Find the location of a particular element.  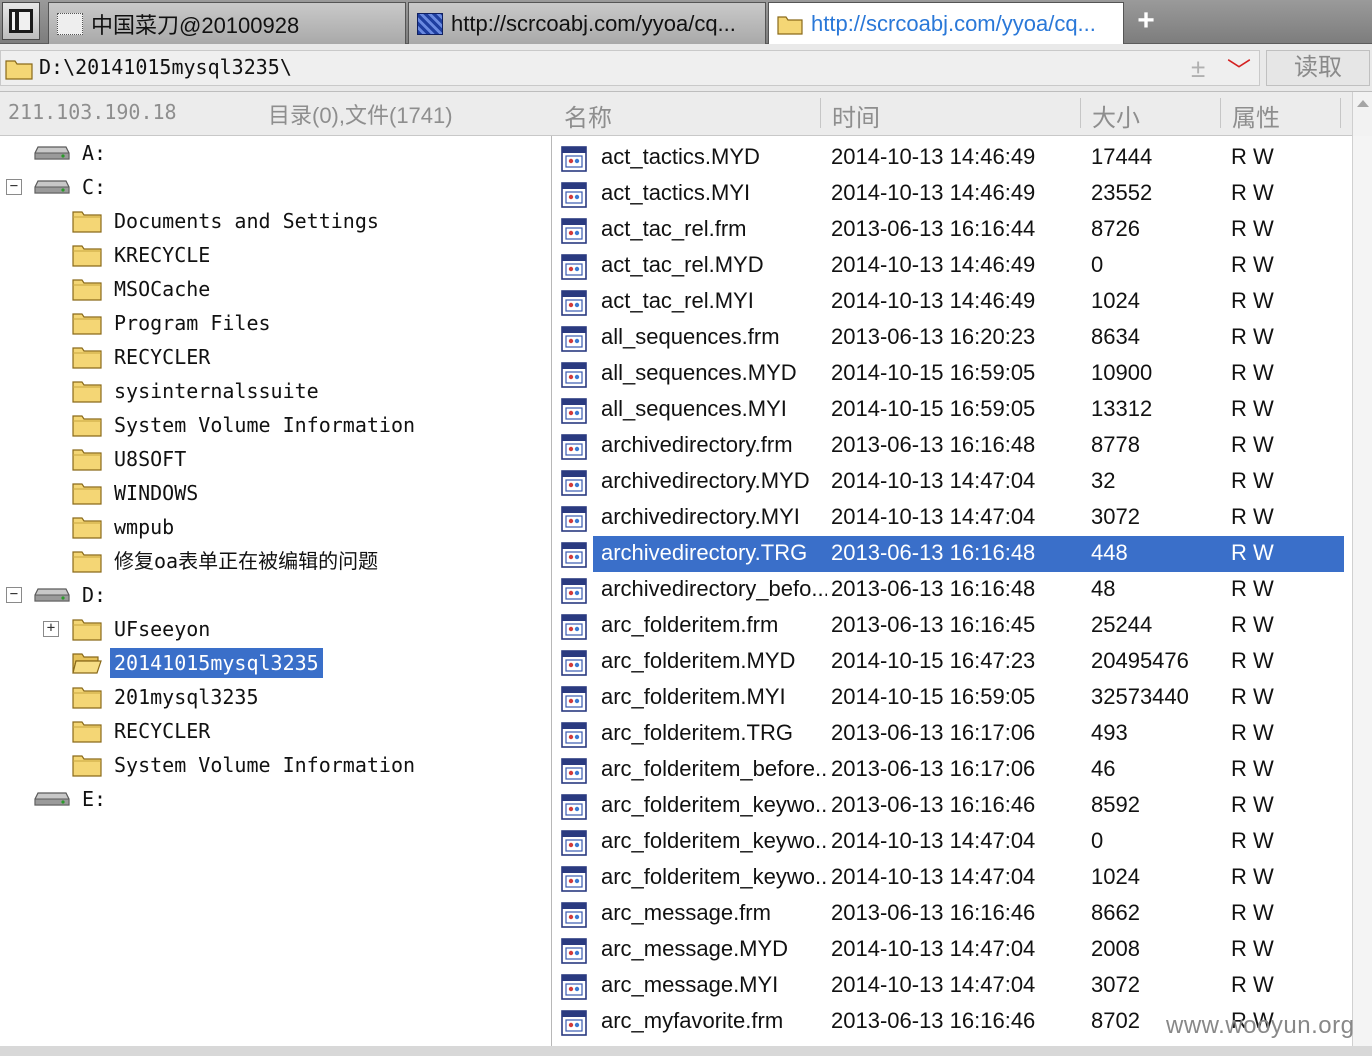

read-button: 读取 is located at coordinates (1318, 68).